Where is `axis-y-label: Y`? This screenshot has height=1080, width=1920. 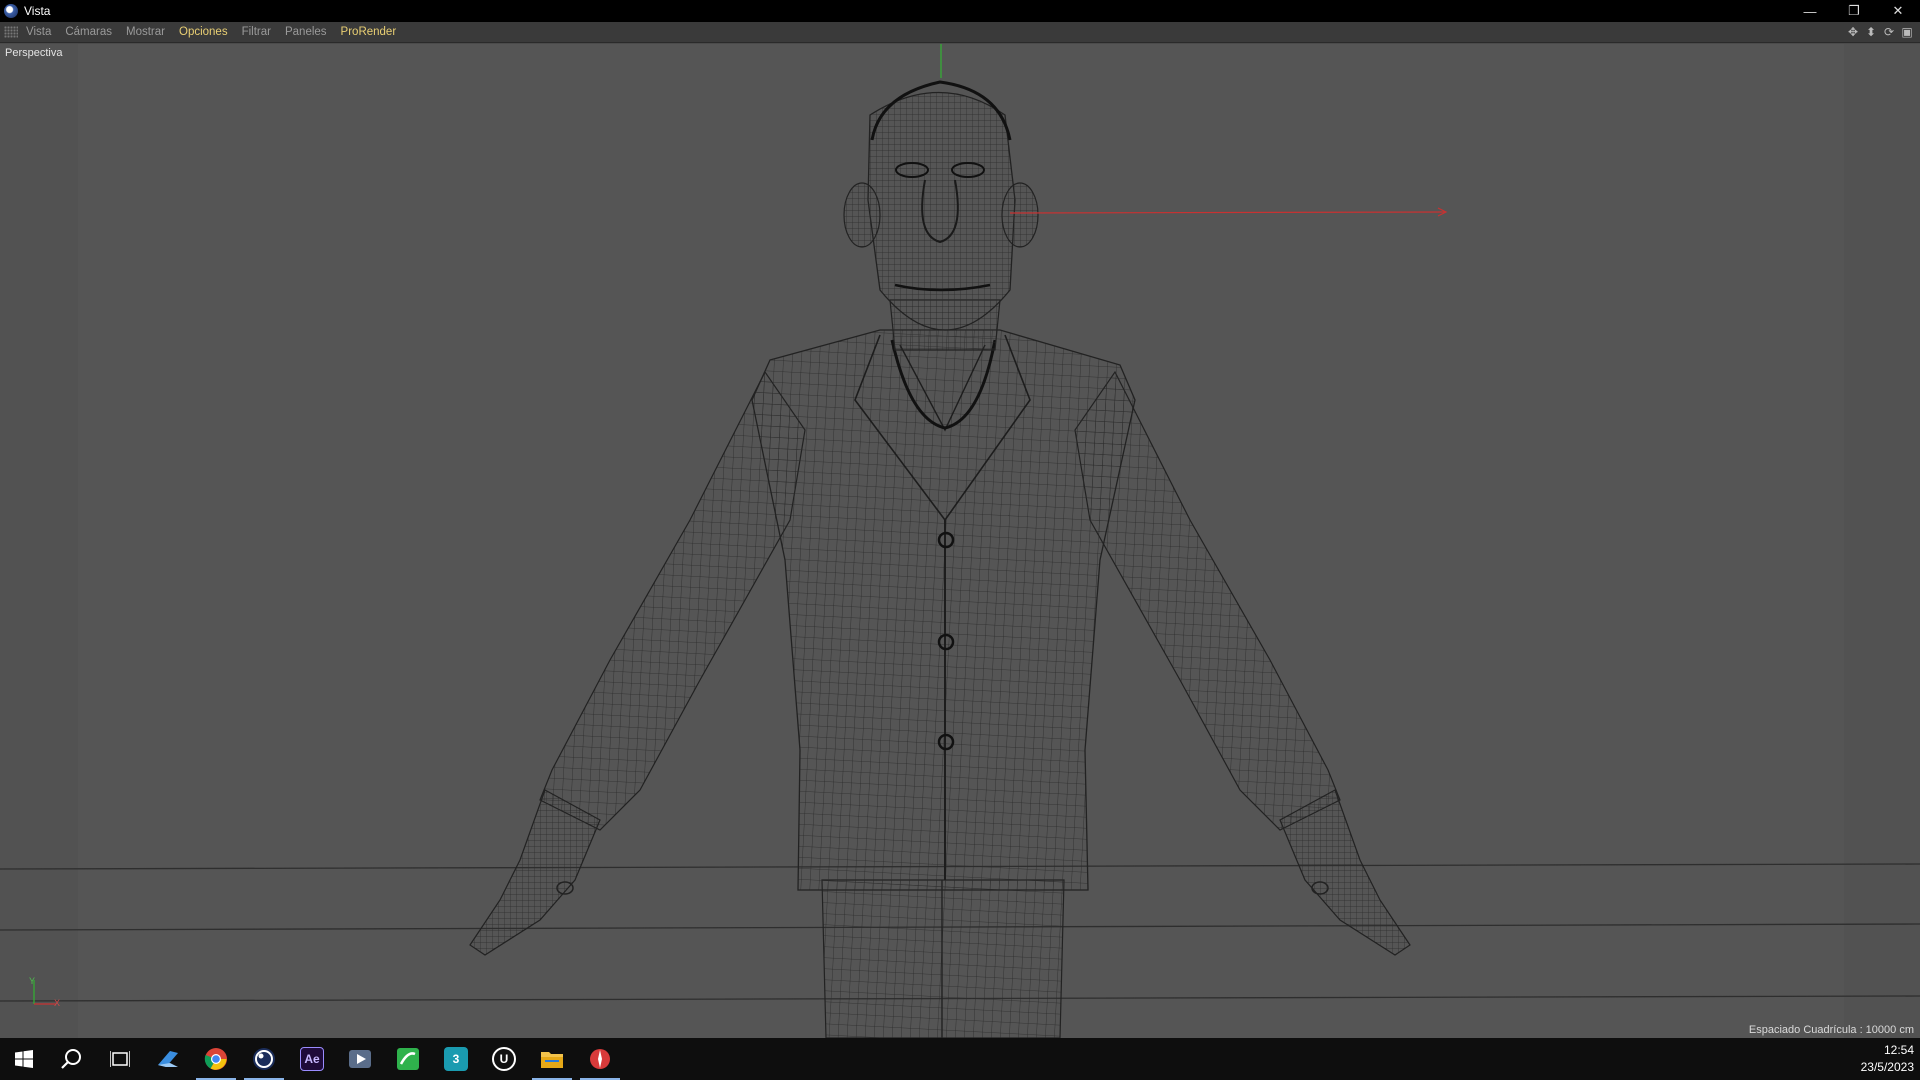 axis-y-label: Y is located at coordinates (32, 981).